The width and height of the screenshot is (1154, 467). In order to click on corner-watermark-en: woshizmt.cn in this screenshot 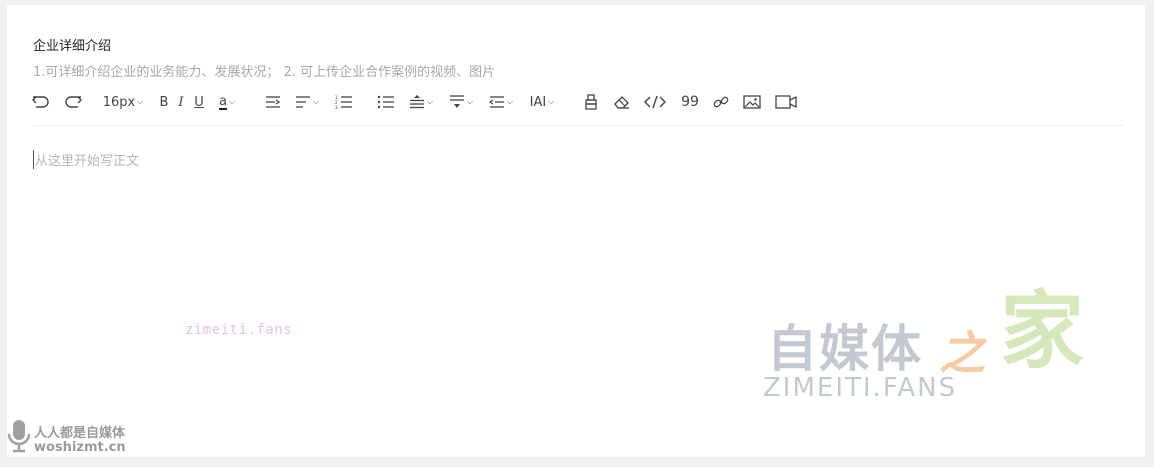, I will do `click(80, 447)`.